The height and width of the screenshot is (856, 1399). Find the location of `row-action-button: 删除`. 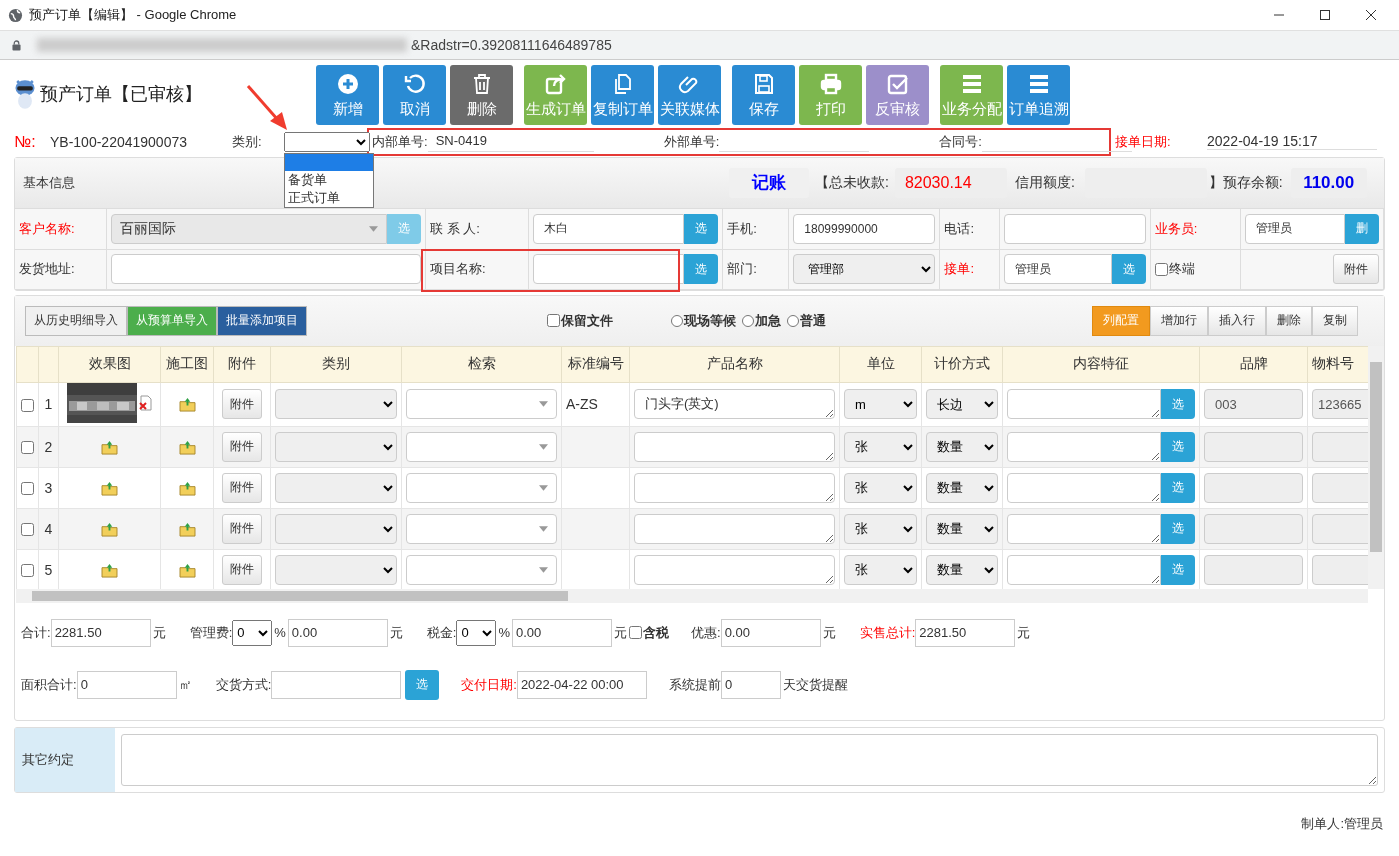

row-action-button: 删除 is located at coordinates (1289, 320).